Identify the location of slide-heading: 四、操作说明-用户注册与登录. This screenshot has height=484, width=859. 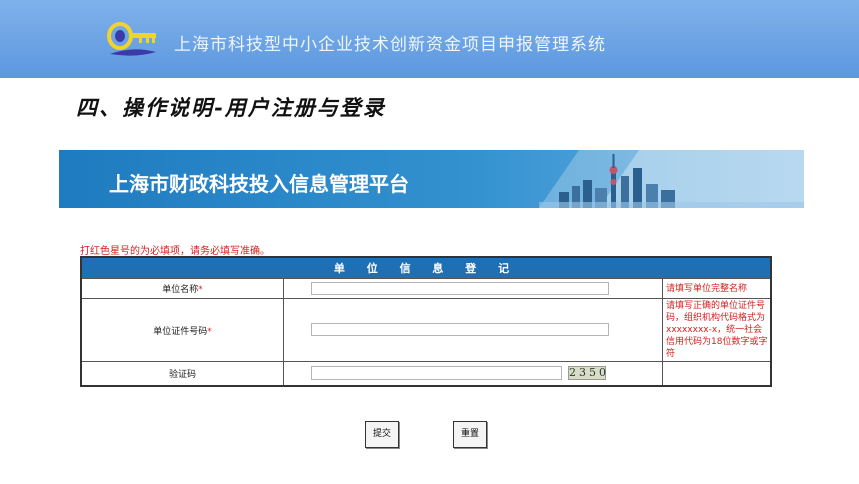
(231, 107).